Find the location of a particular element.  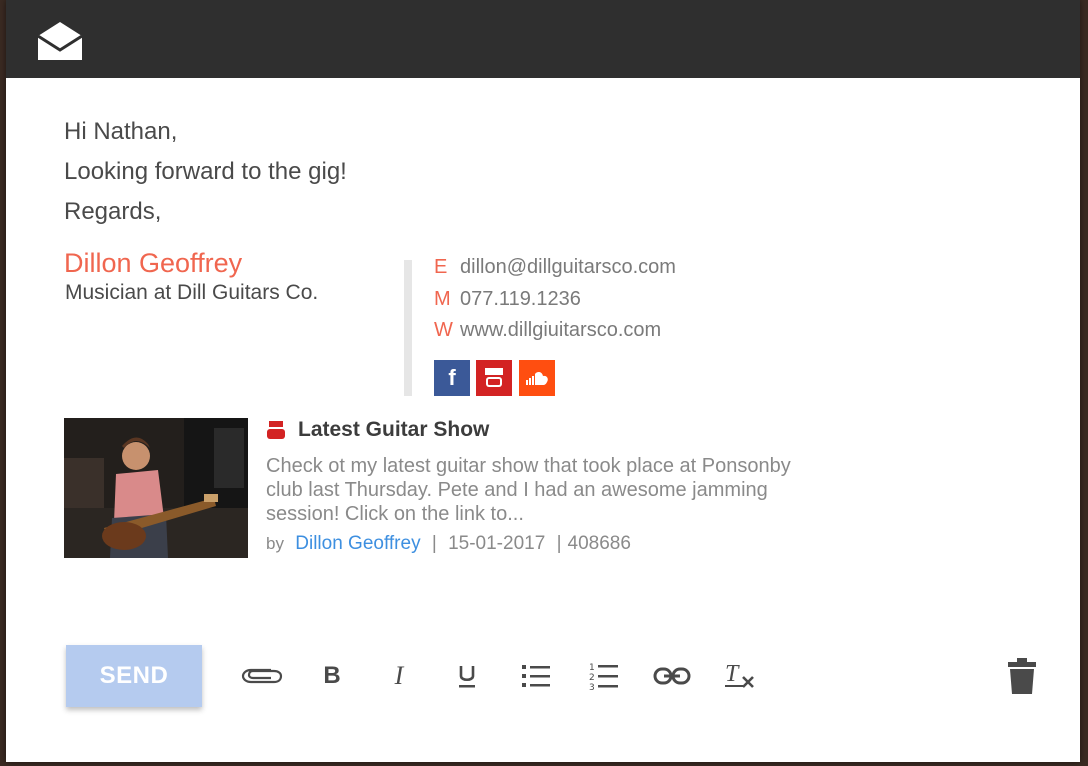

svg-text: T is located at coordinates (732, 674).